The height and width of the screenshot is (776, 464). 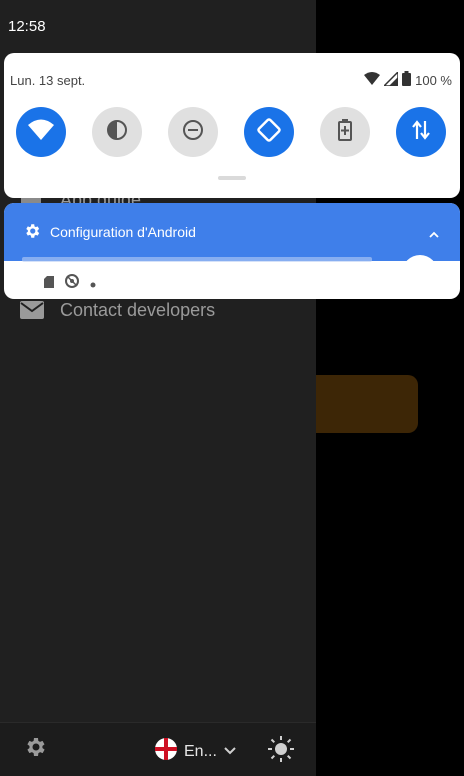 I want to click on auto-rotate-icon, so click(x=269, y=132).